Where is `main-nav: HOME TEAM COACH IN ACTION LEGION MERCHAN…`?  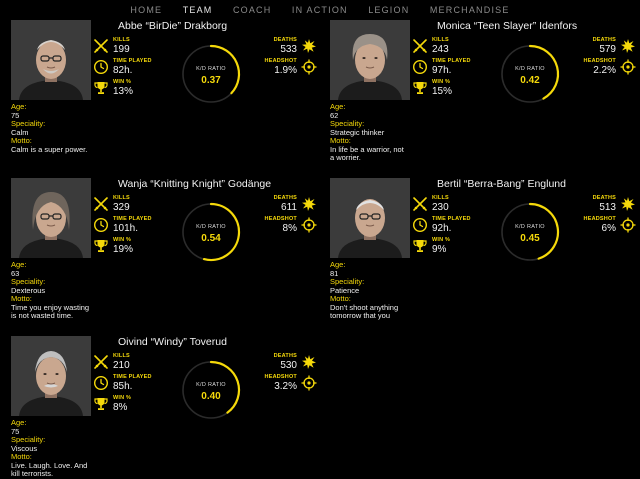 main-nav: HOME TEAM COACH IN ACTION LEGION MERCHAN… is located at coordinates (320, 8).